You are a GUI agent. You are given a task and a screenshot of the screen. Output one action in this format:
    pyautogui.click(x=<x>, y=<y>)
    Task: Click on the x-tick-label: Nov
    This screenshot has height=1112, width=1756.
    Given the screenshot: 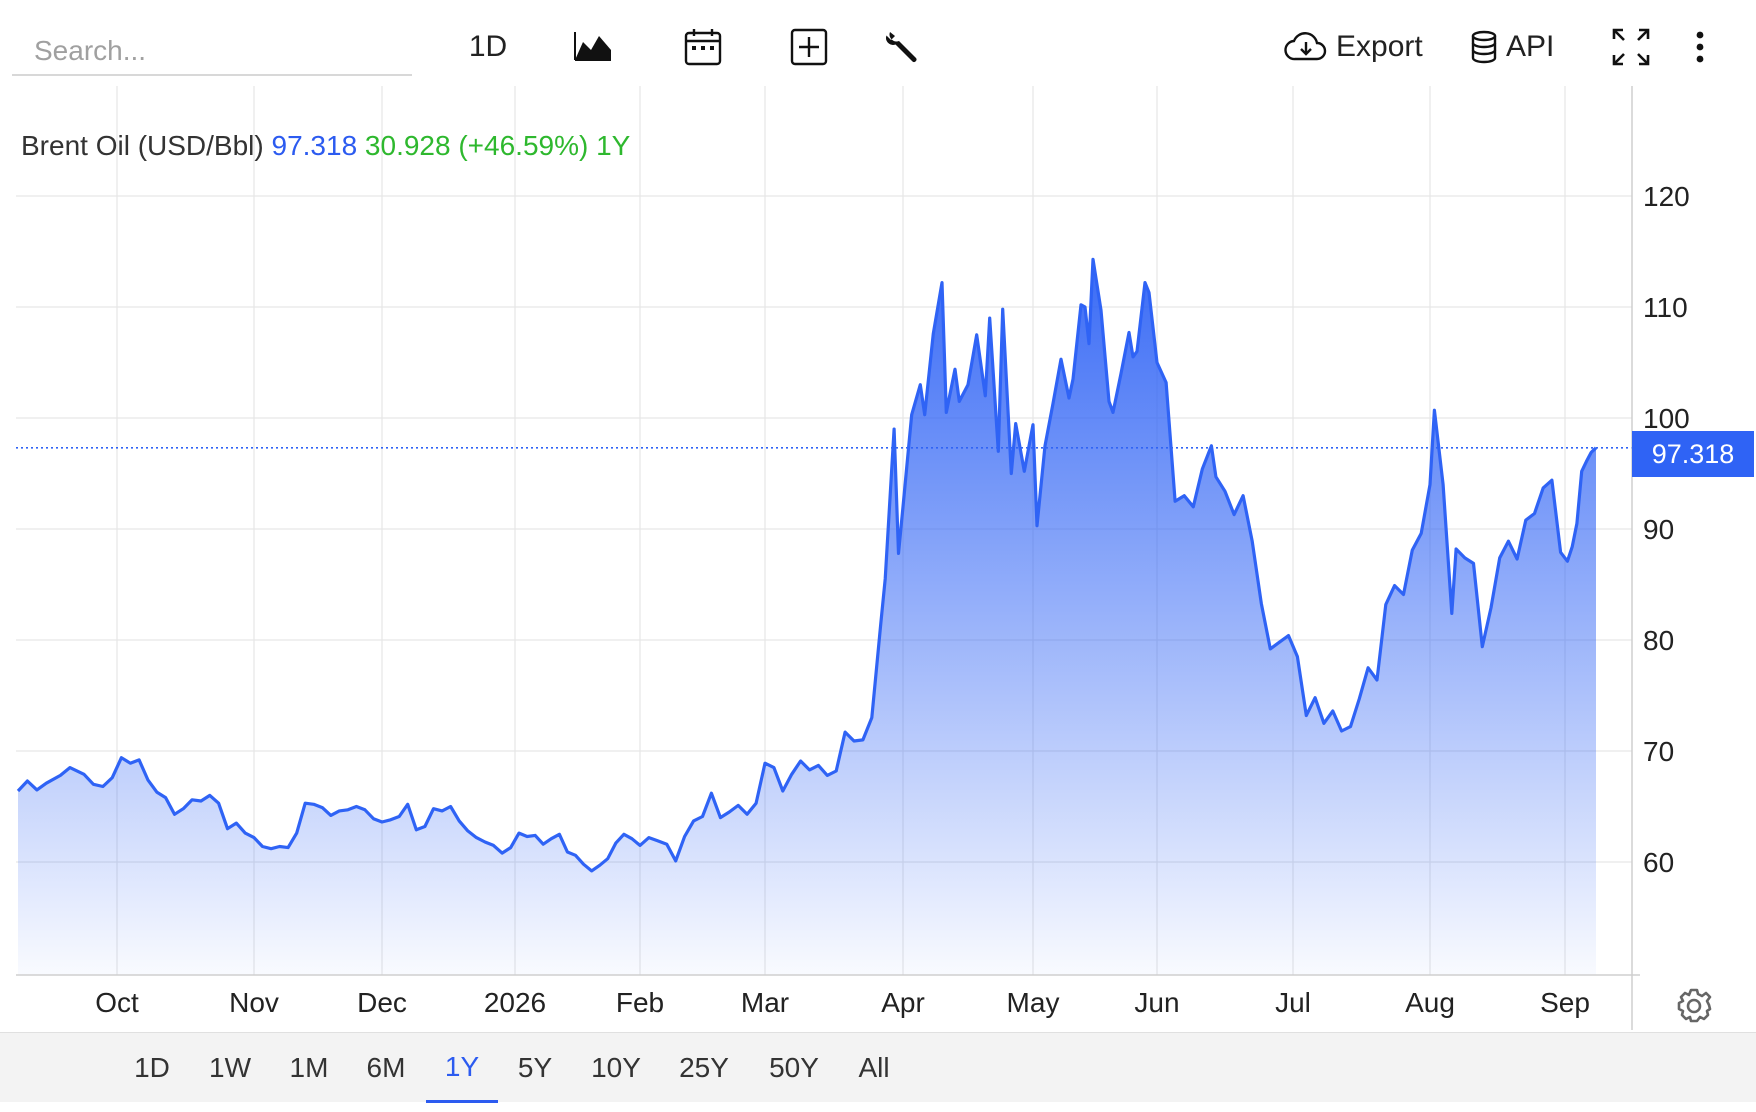 What is the action you would take?
    pyautogui.click(x=254, y=1002)
    